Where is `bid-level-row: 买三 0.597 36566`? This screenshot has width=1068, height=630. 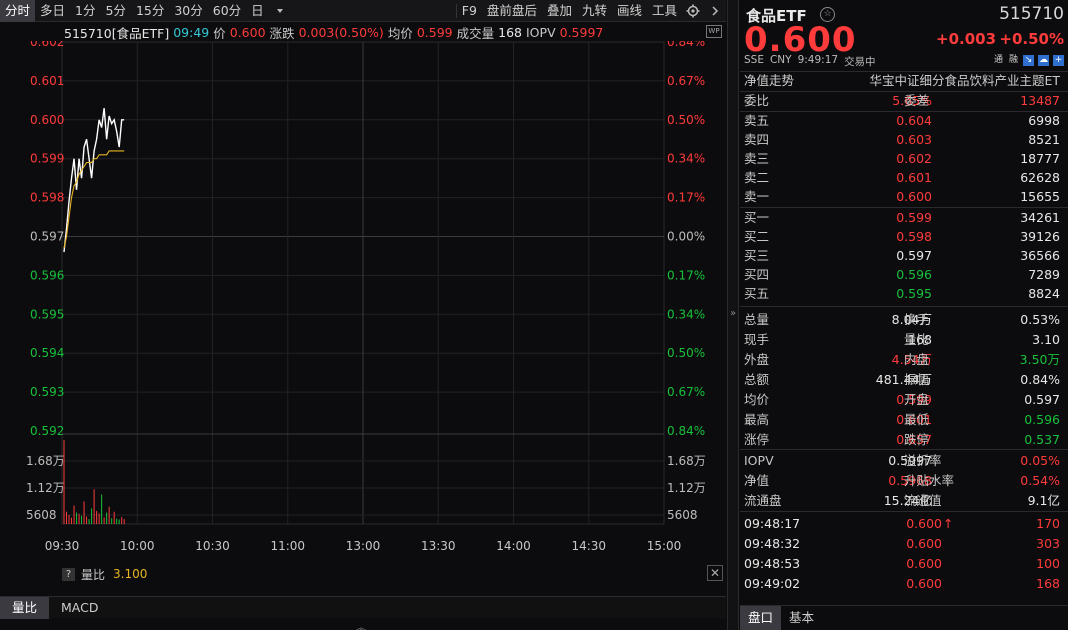
bid-level-row: 买三 0.597 36566 is located at coordinates (904, 255).